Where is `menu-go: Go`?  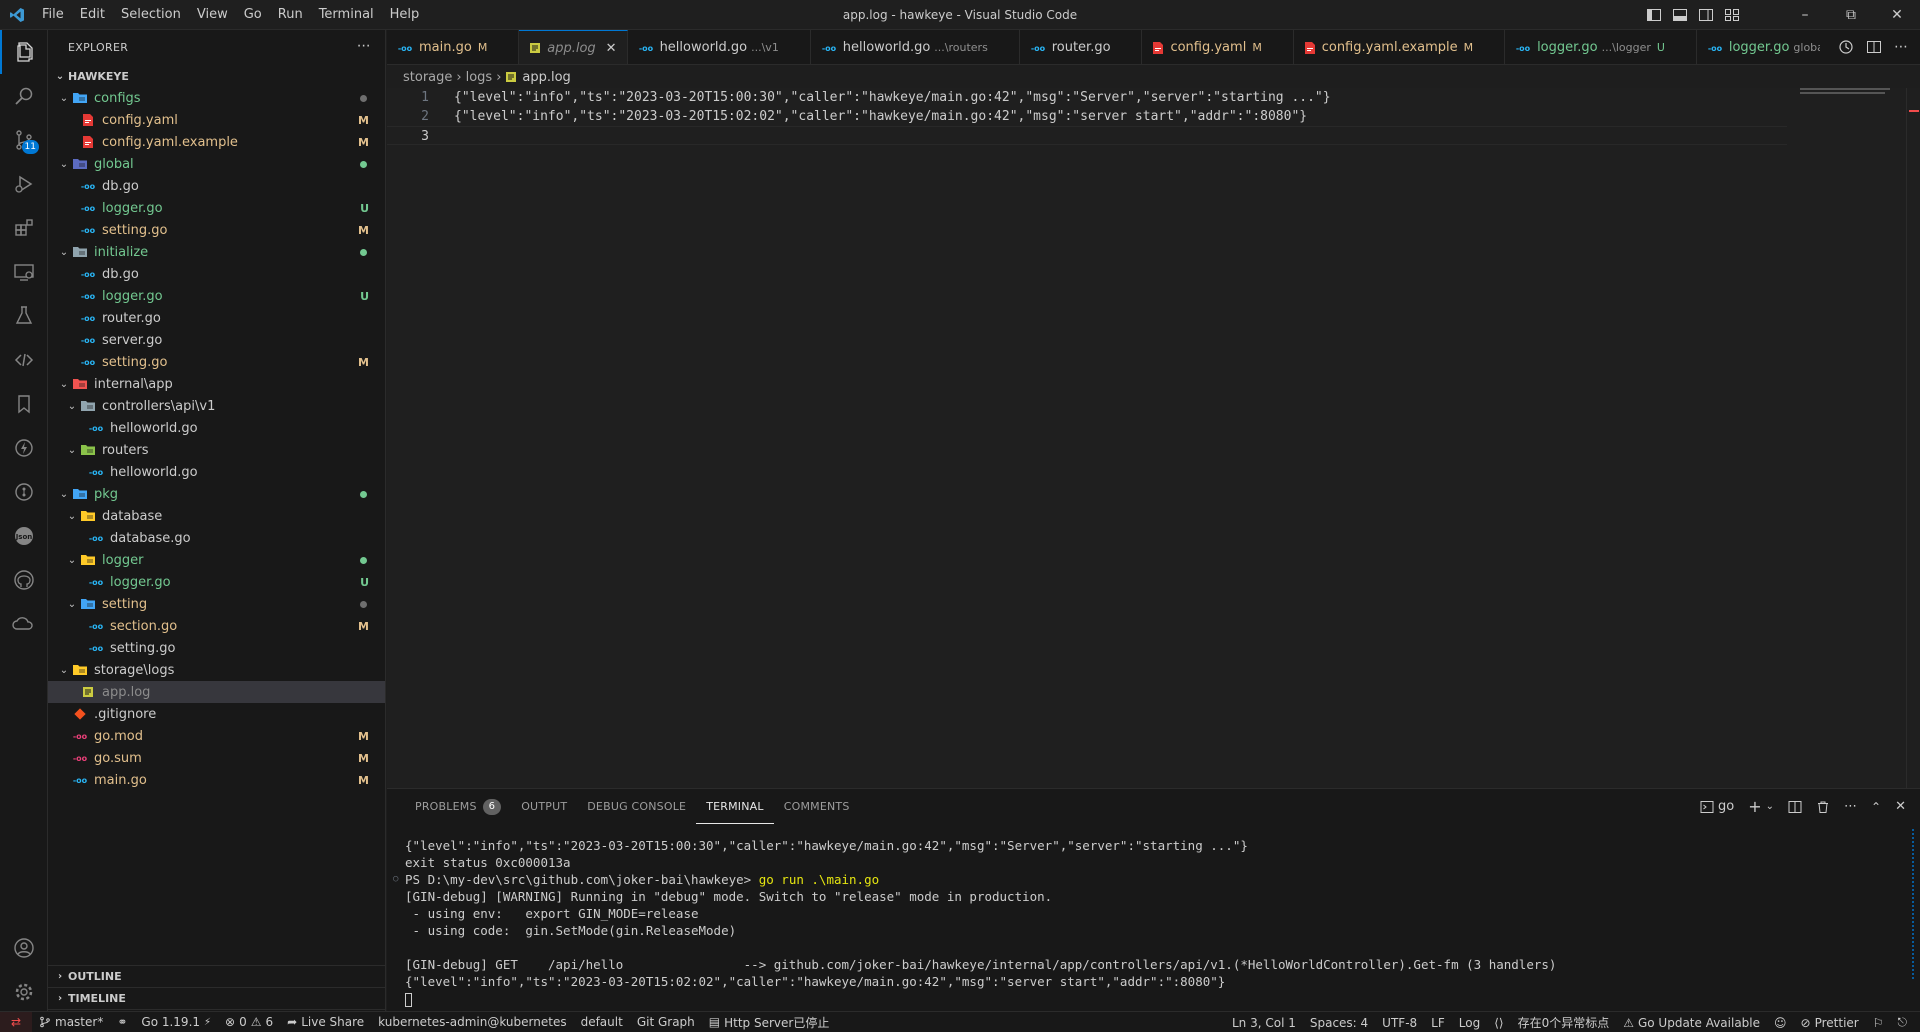 menu-go: Go is located at coordinates (253, 15).